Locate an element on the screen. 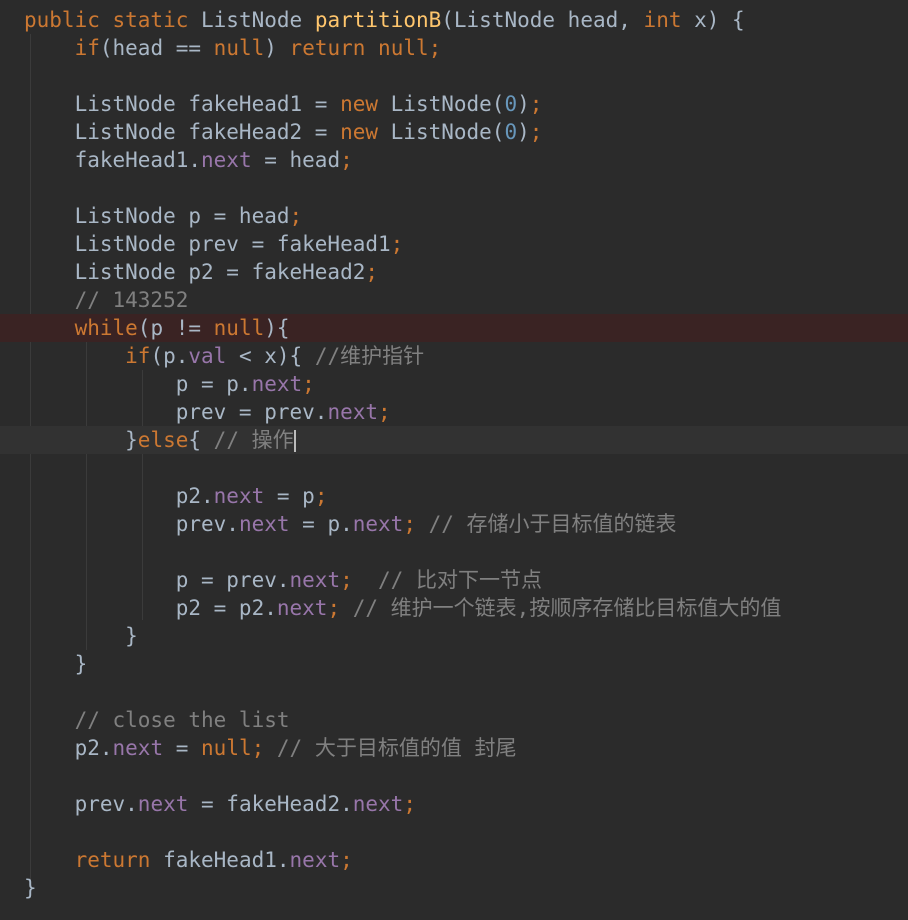 The image size is (908, 920). code-line: // 143252 is located at coordinates (454, 300).